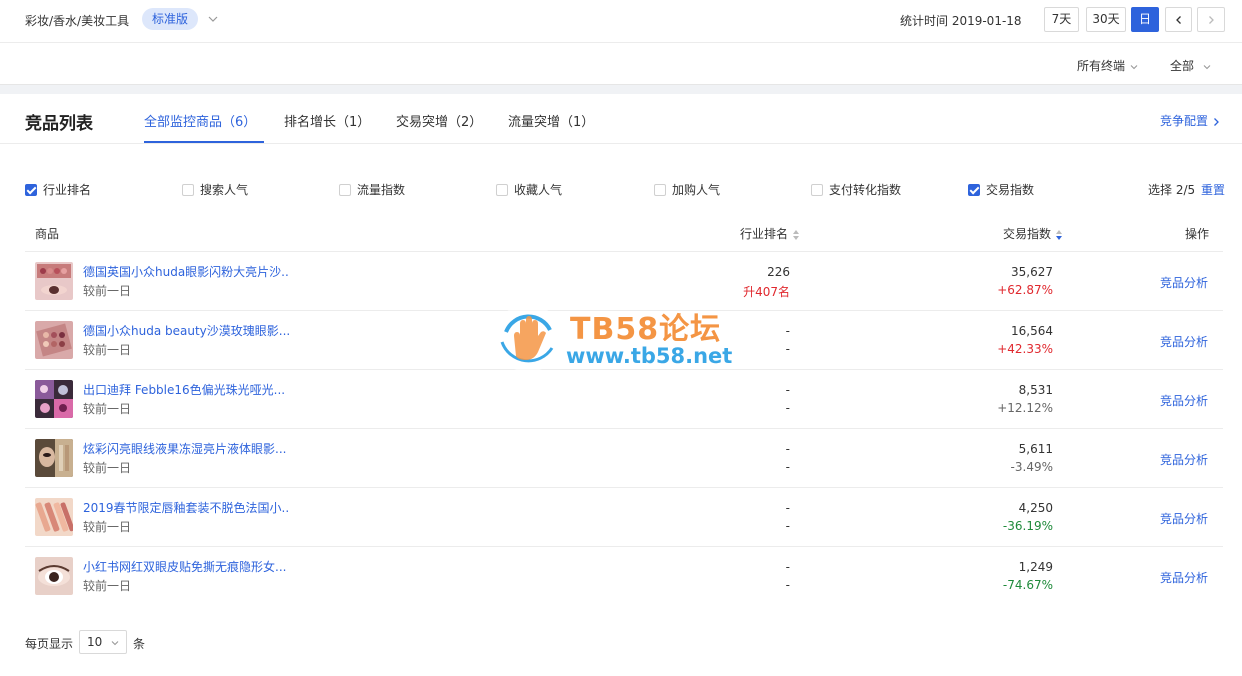 This screenshot has width=1242, height=676. Describe the element at coordinates (77, 21) in the screenshot. I see `category-label: 彩妆/香水/美妆工具` at that location.